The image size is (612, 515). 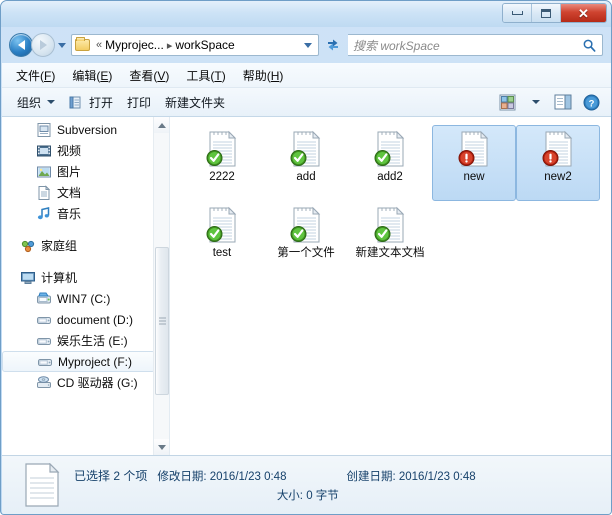 I want to click on sidebar-item-11: CD 驱动器 (G:), so click(x=85, y=382).